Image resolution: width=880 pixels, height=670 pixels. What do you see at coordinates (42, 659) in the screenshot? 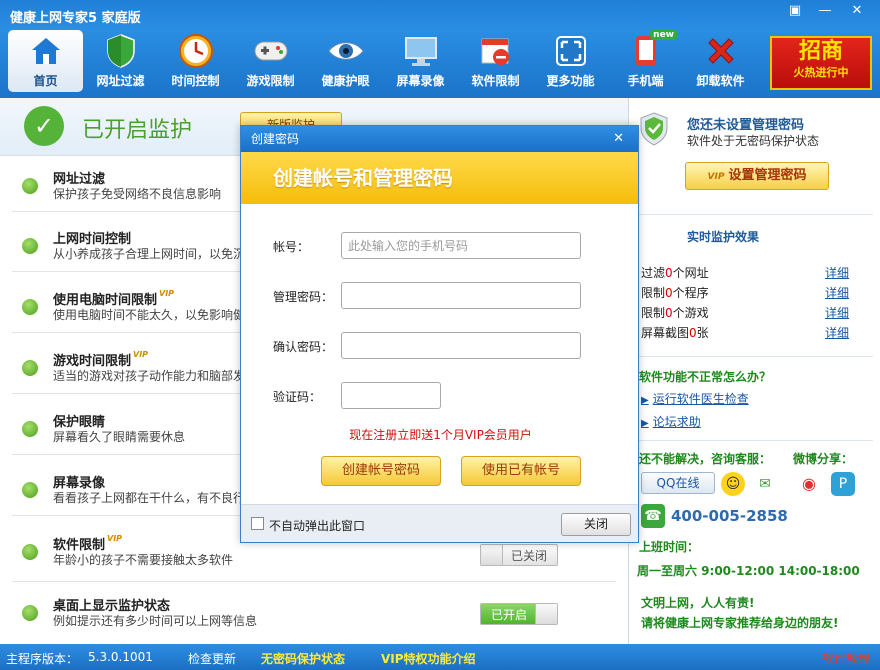
I see `version-label: 主程序版本：` at bounding box center [42, 659].